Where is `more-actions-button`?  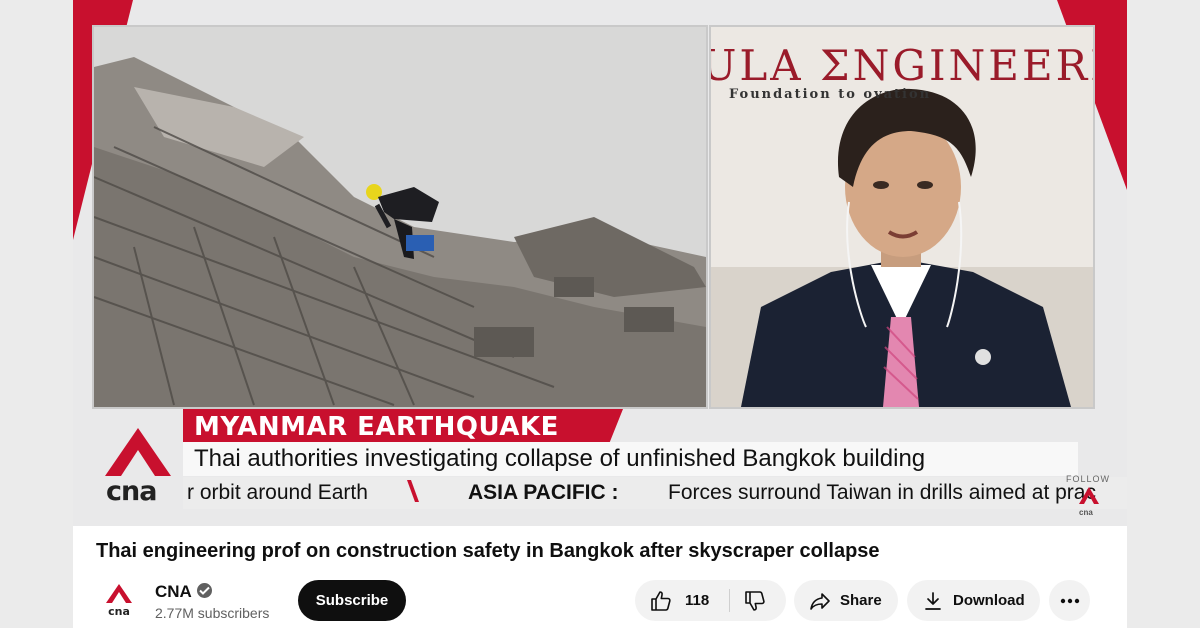 more-actions-button is located at coordinates (1069, 600).